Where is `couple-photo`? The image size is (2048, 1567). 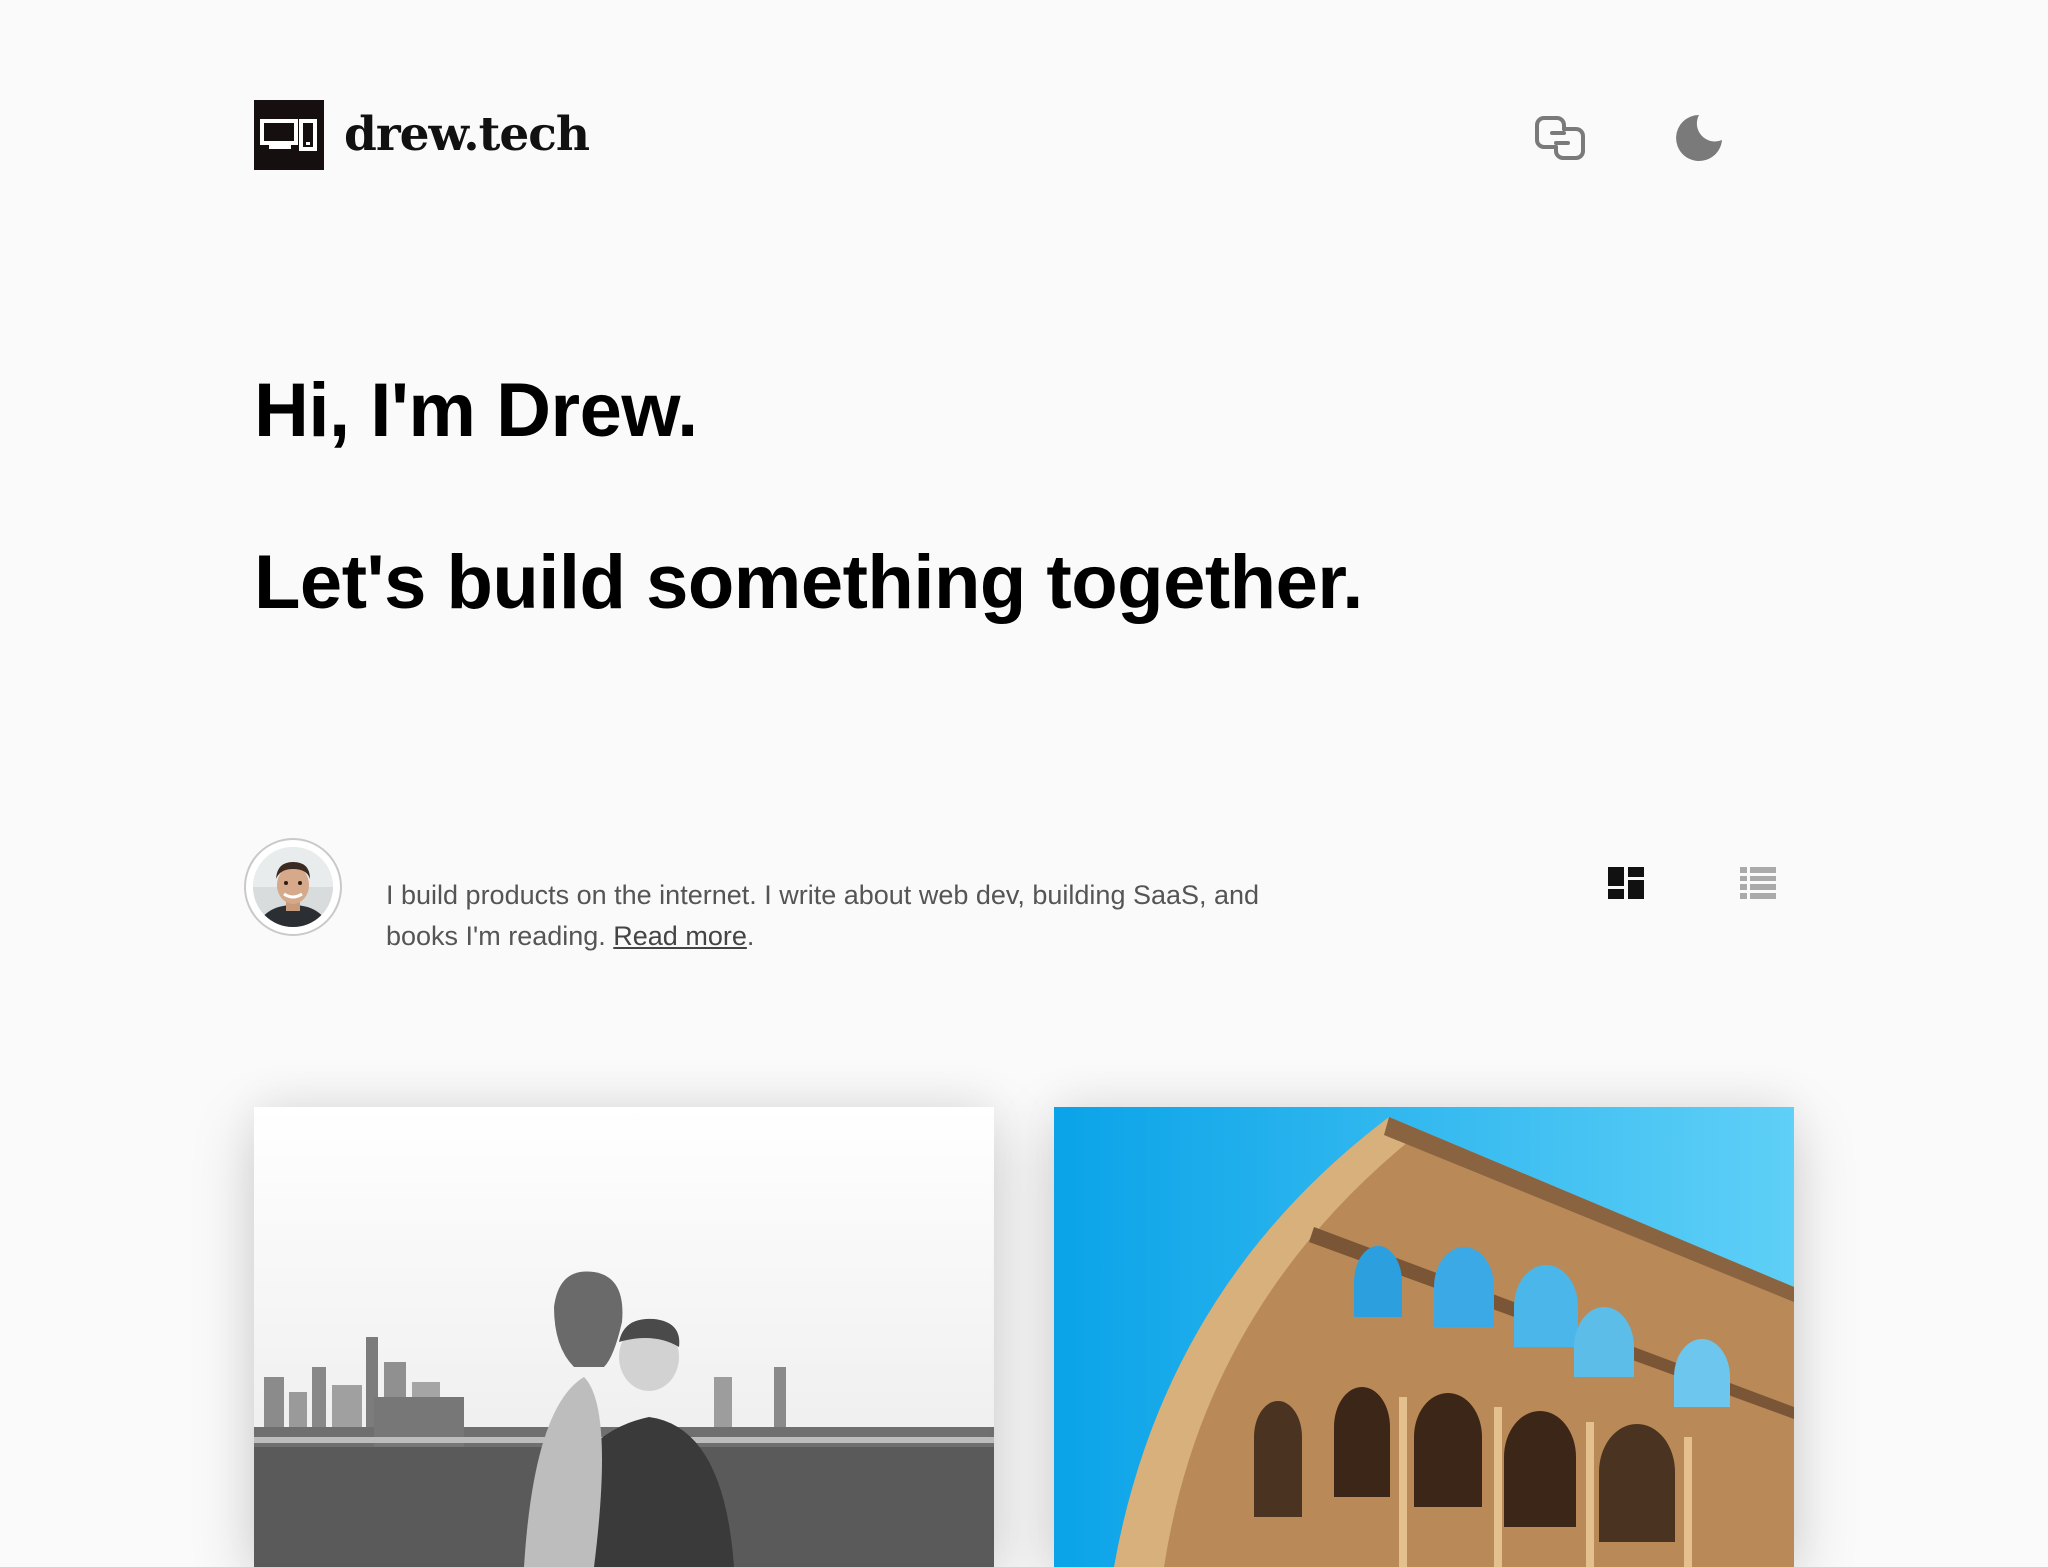 couple-photo is located at coordinates (624, 1337).